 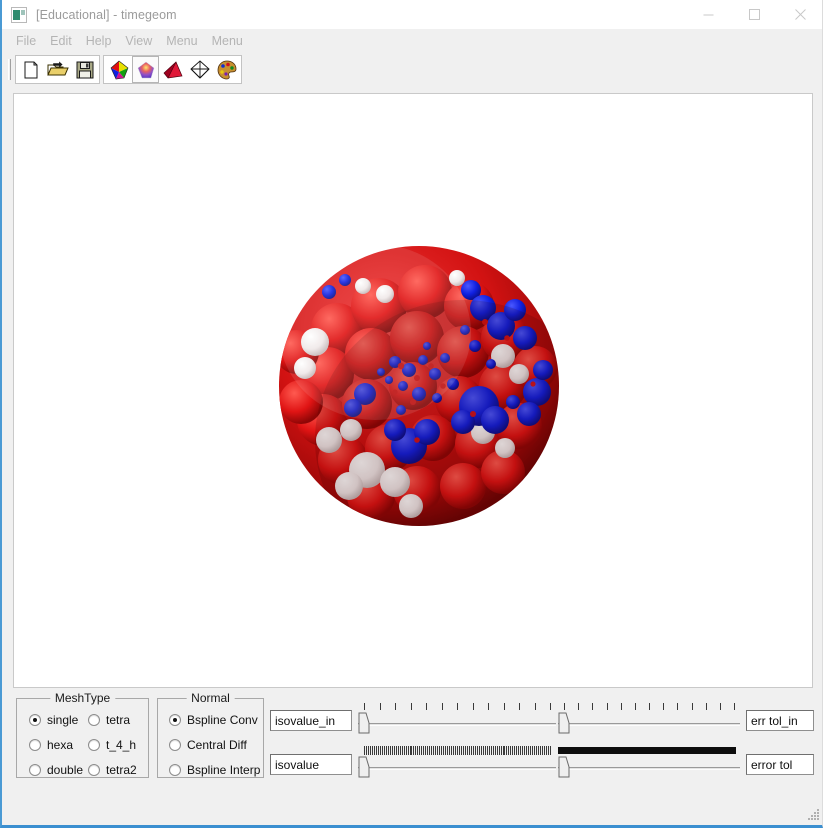 I want to click on tetra-color-mesh-icon, so click(x=118, y=69).